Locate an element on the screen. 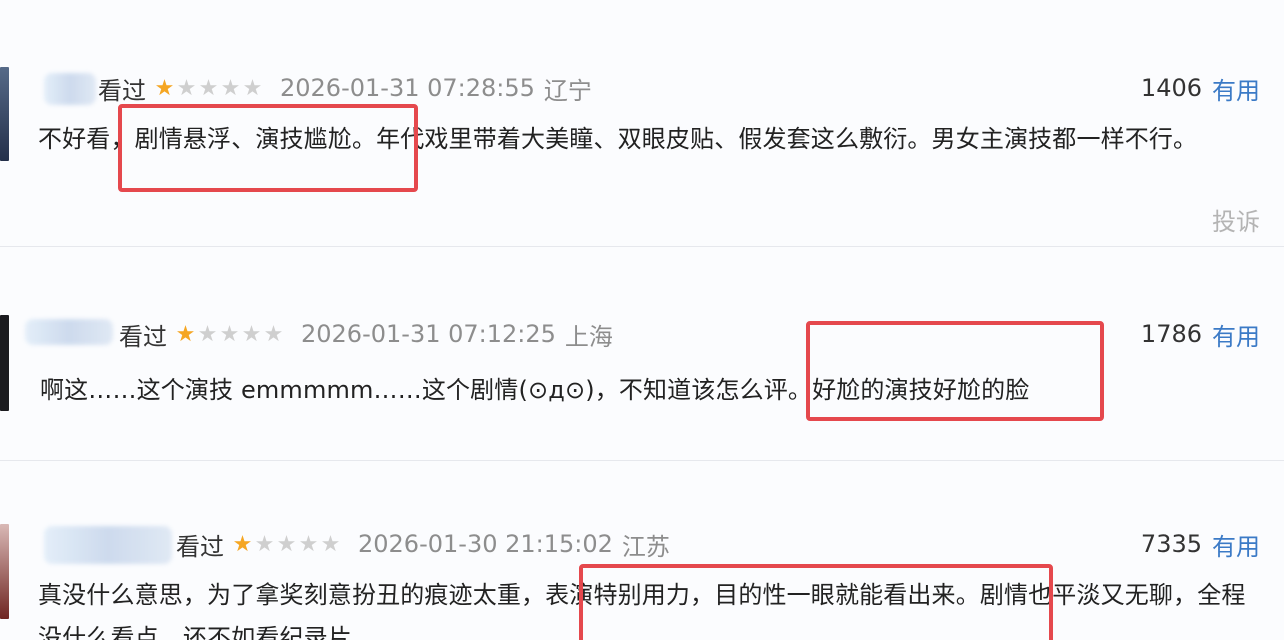 This screenshot has height=640, width=1284. review-meta: 看过 2026-01-30 21:15:02 江苏 is located at coordinates (423, 544).